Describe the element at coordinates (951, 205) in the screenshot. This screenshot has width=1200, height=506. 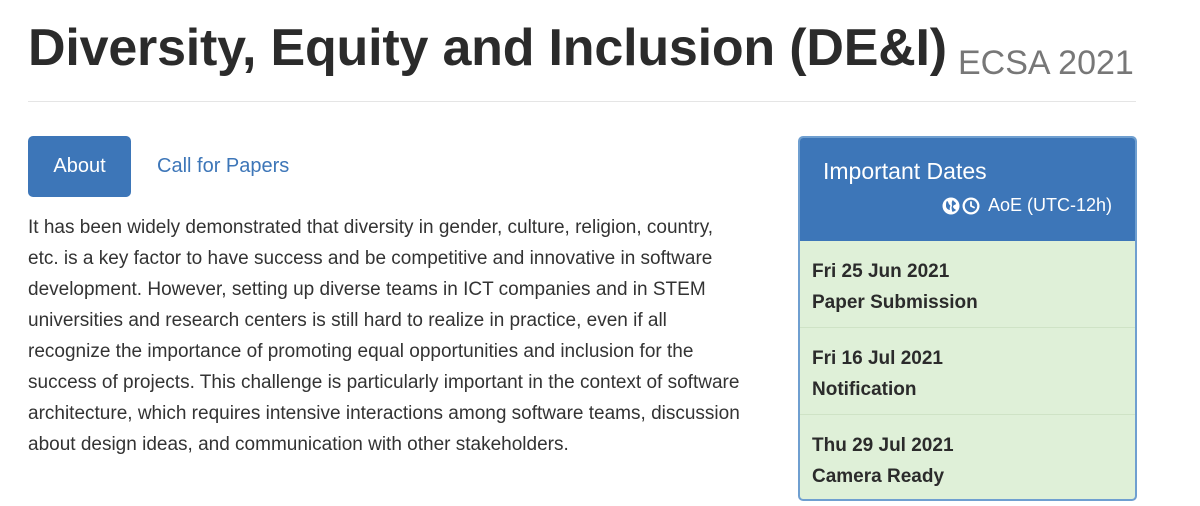
I see `globe-icon` at that location.